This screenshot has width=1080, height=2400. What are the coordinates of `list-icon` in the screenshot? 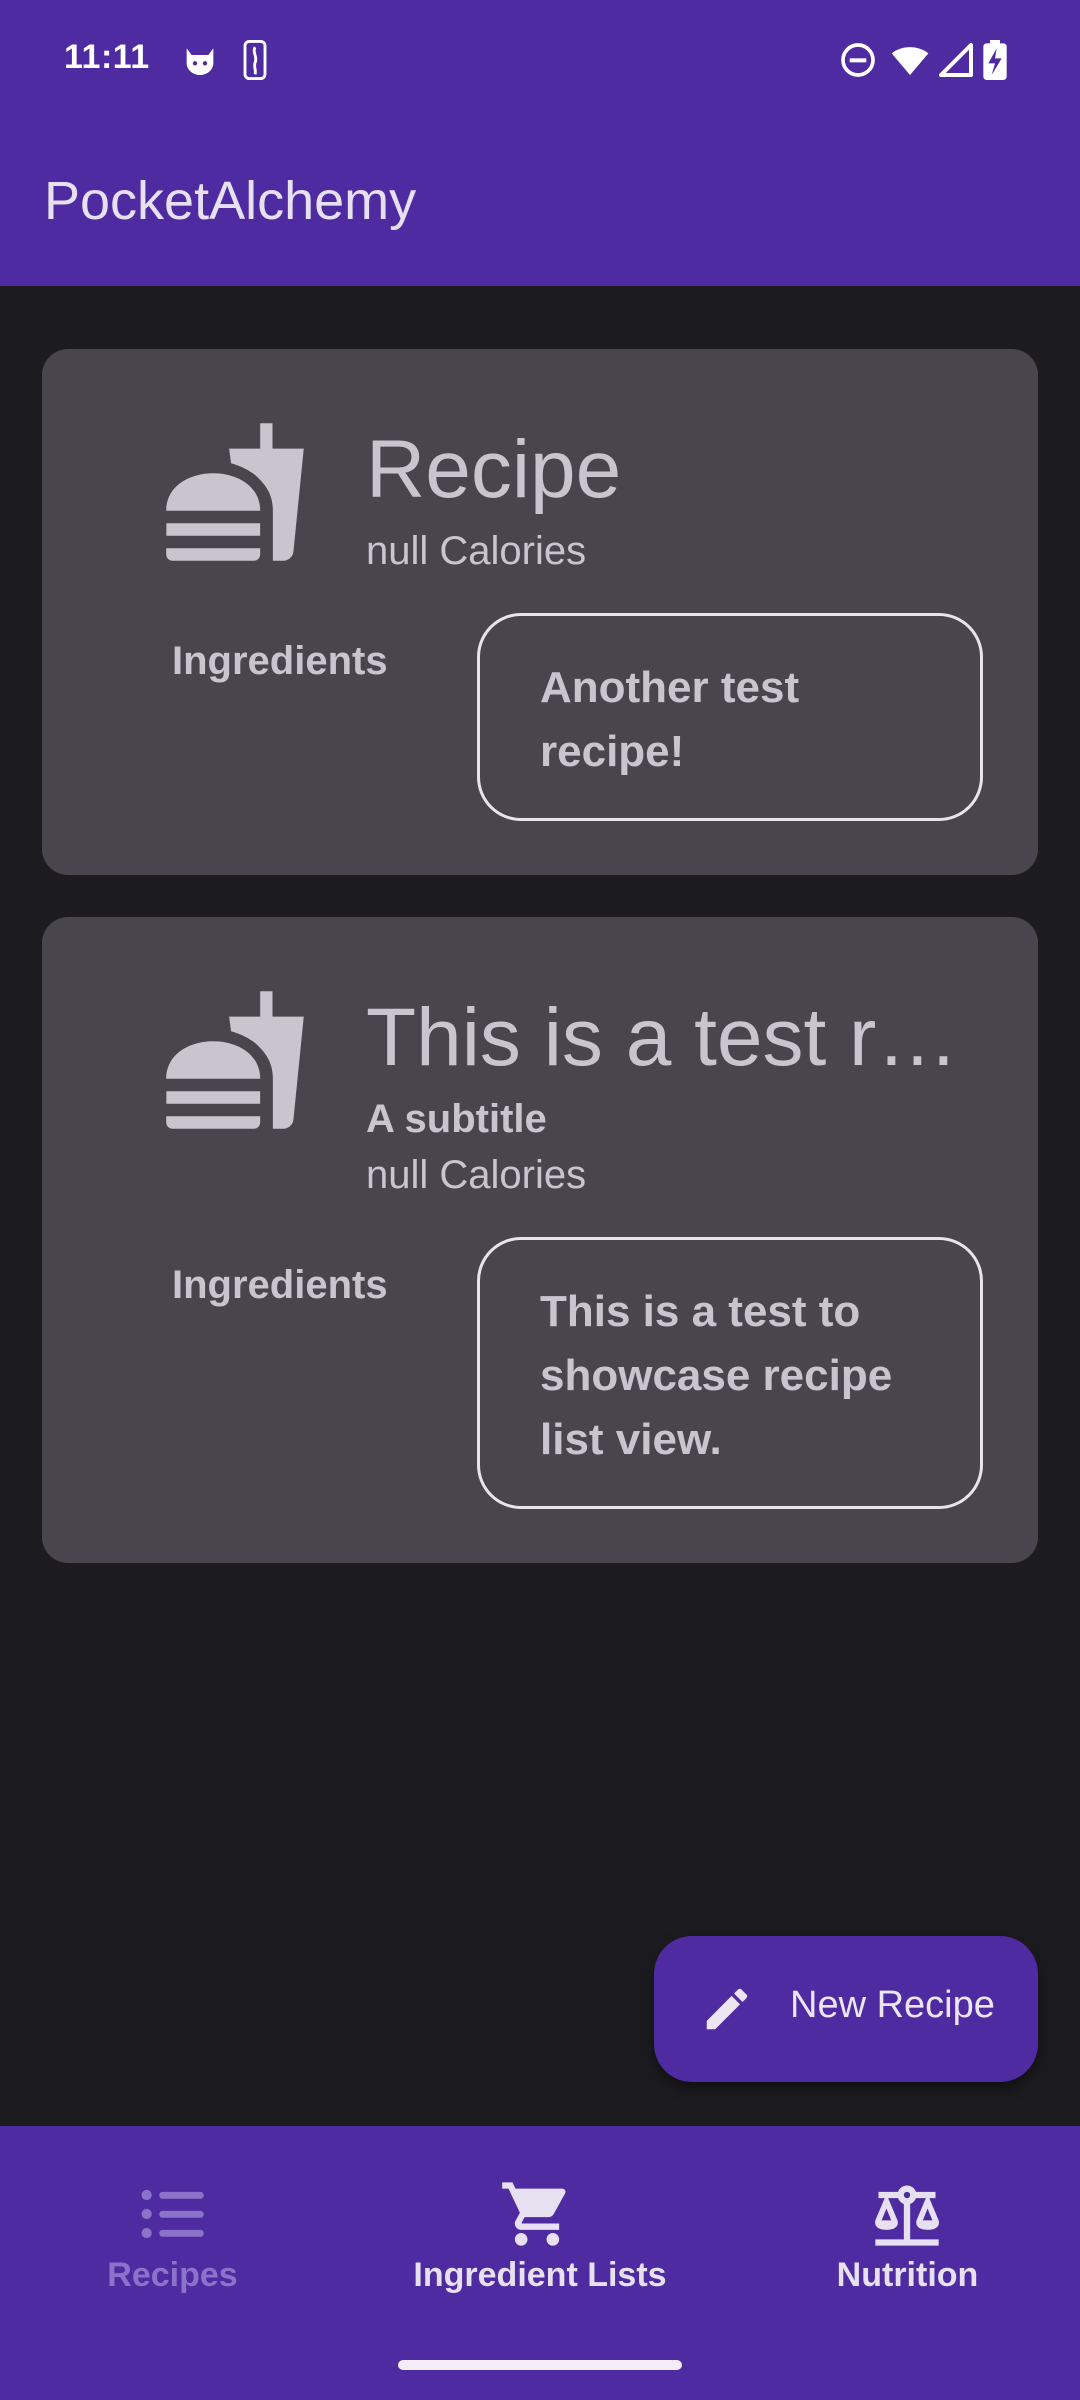 It's located at (172, 2214).